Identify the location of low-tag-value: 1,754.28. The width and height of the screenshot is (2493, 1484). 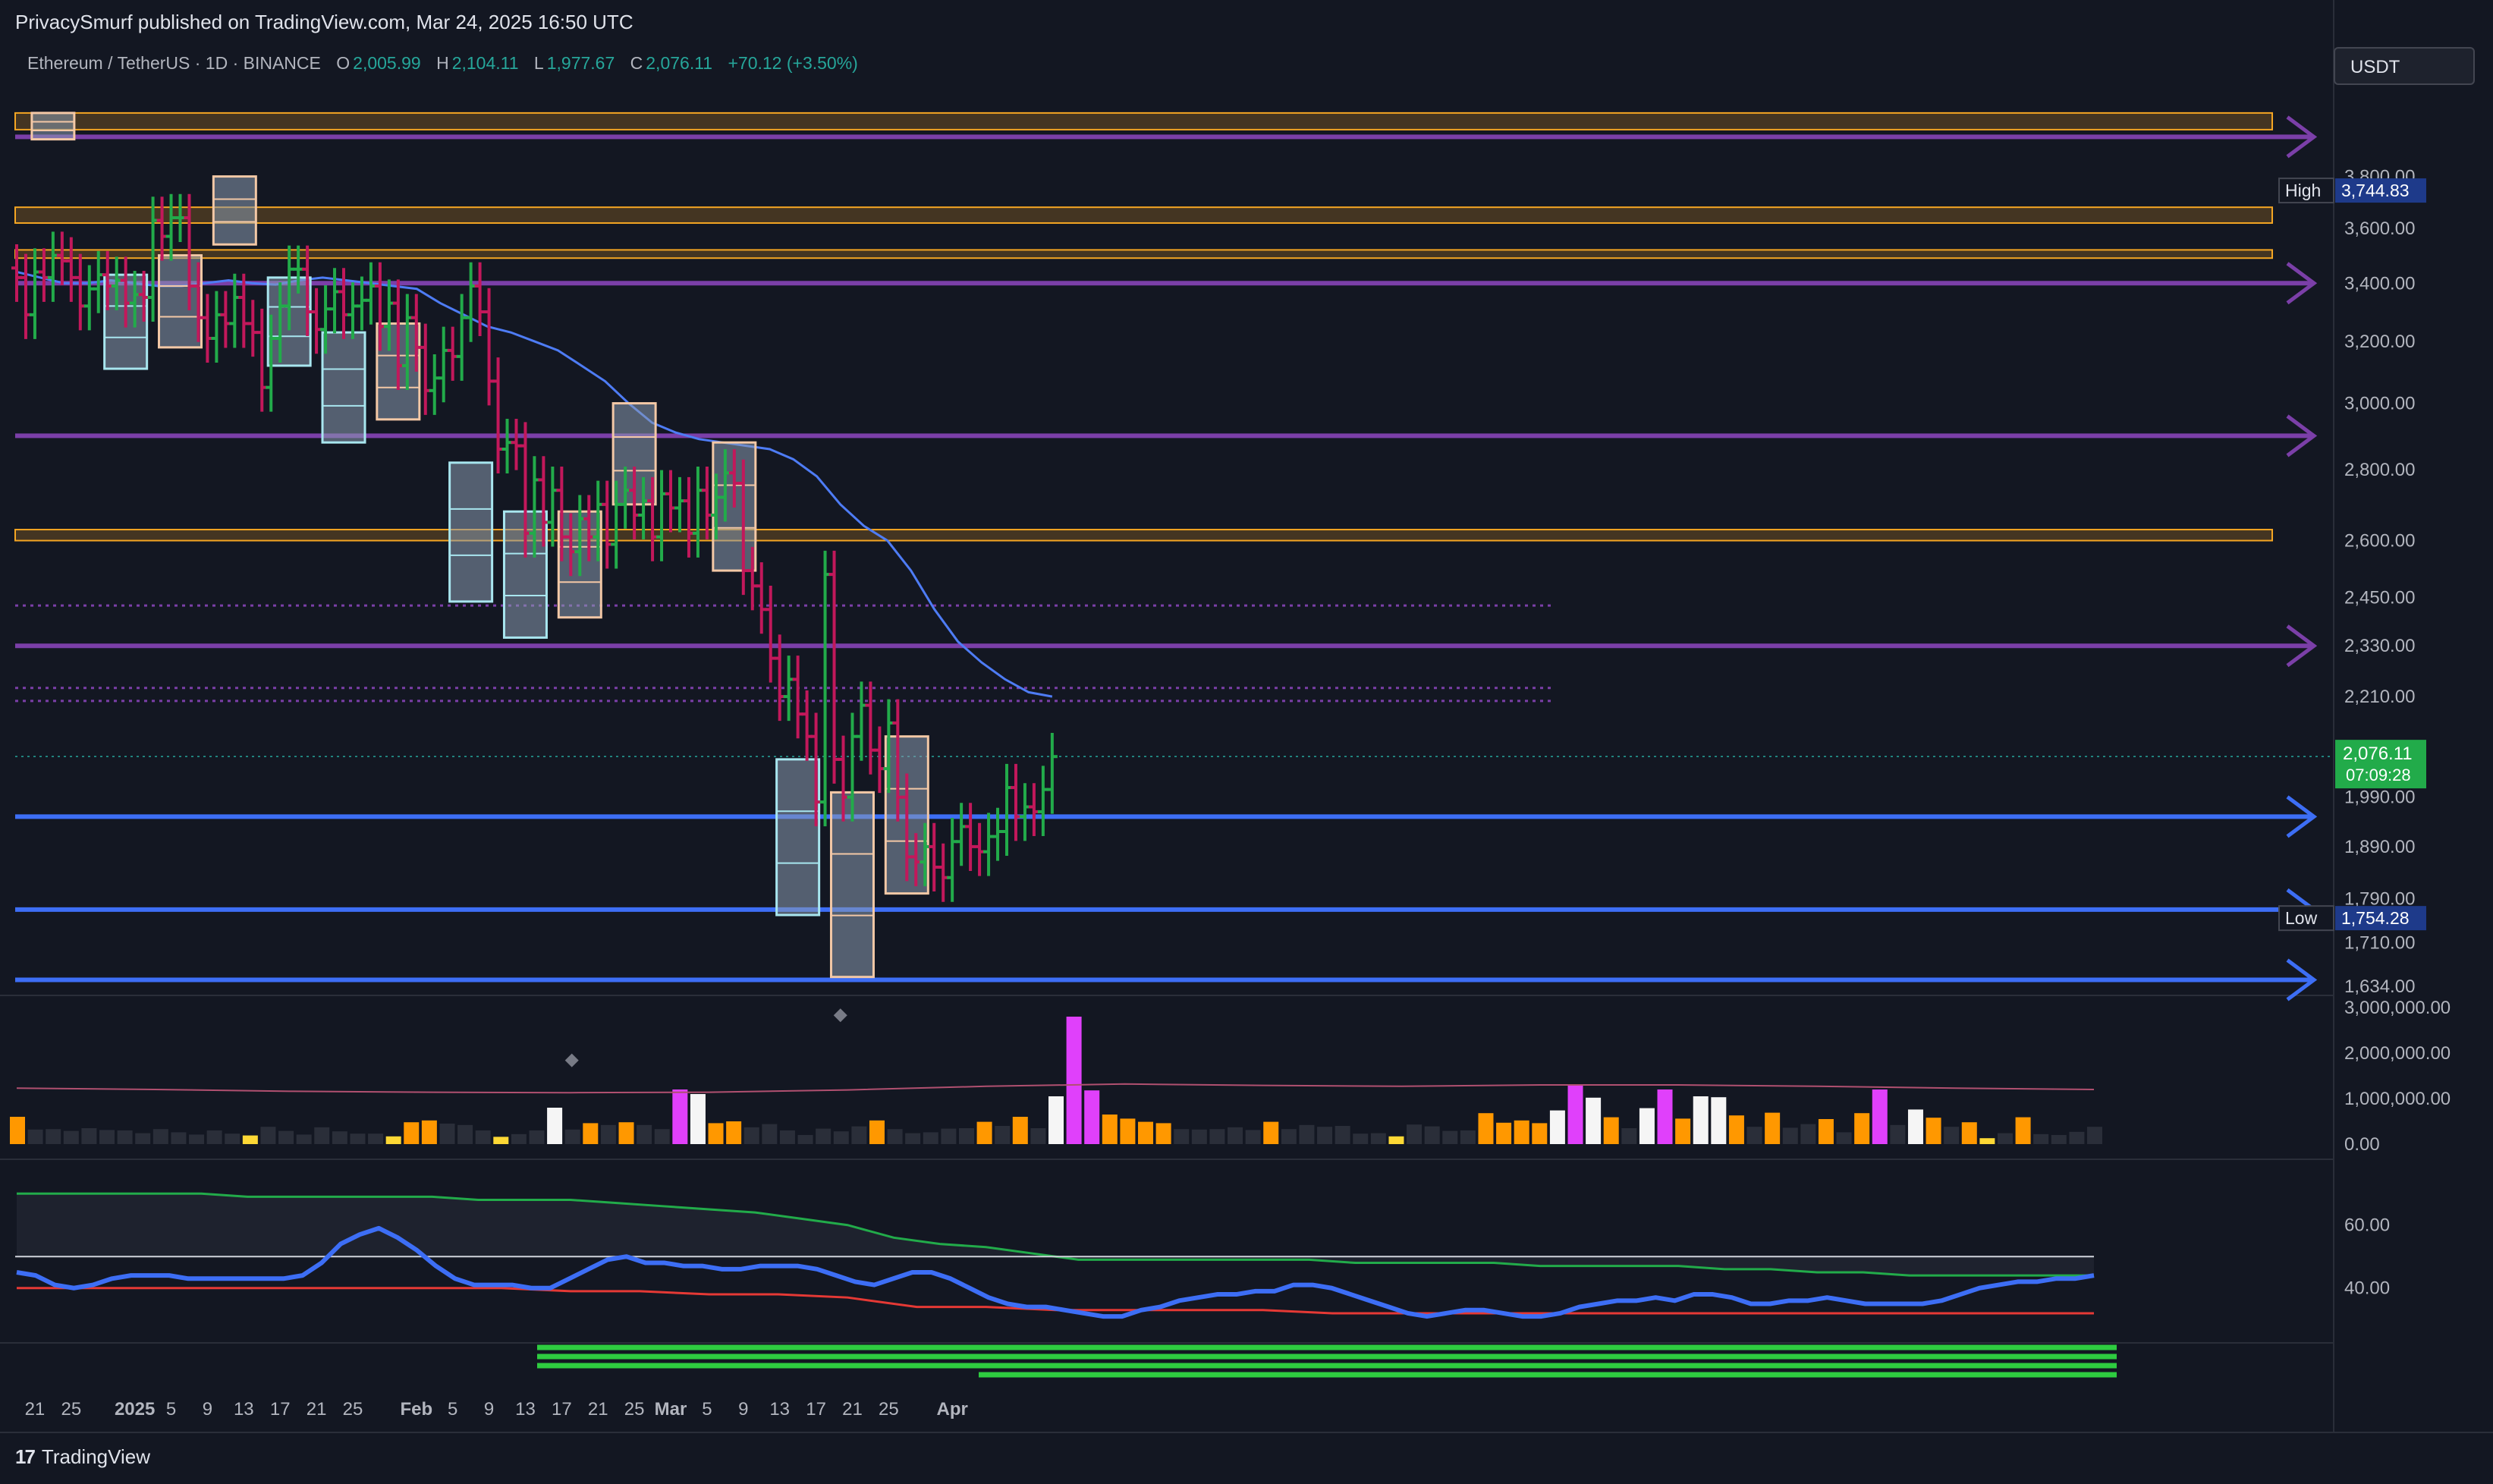
(2375, 918).